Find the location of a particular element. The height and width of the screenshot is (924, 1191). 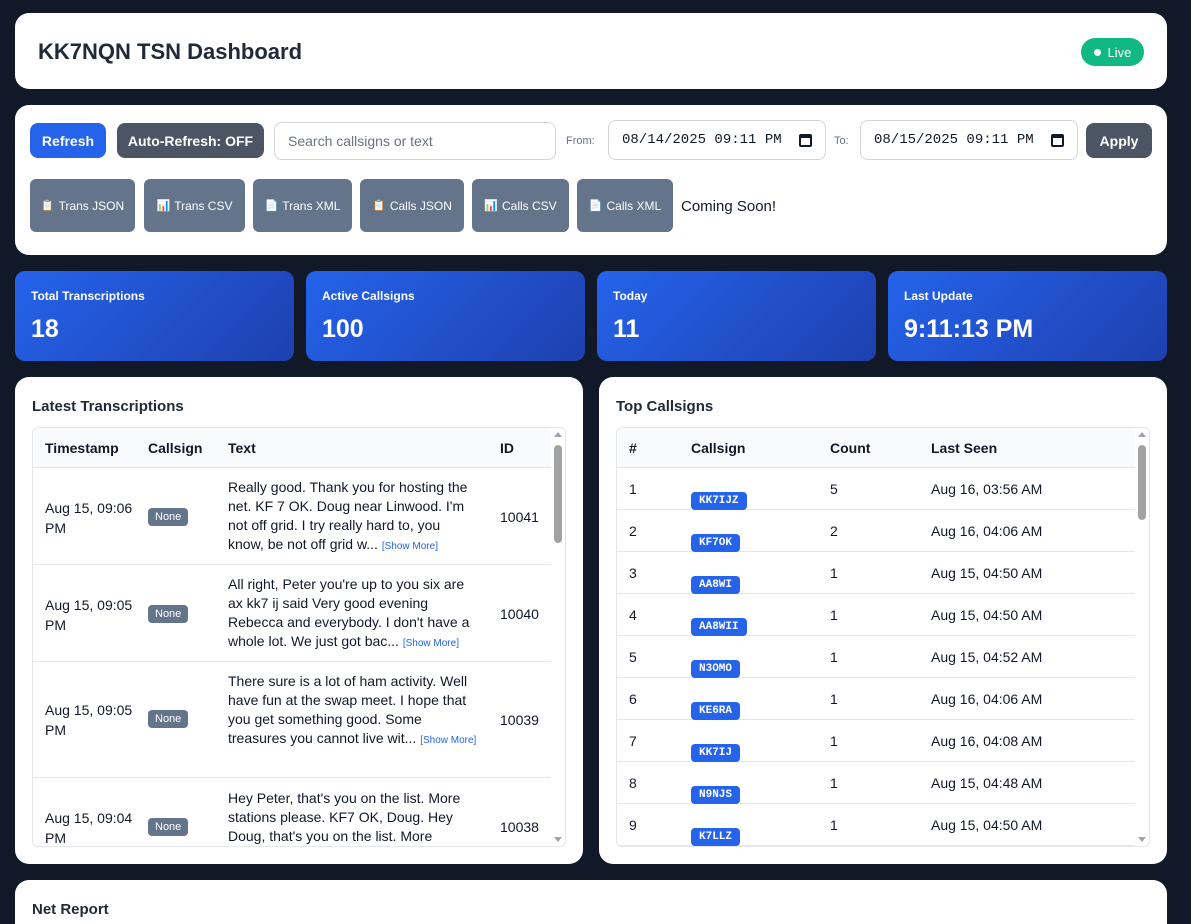

callsign-badge: AA8WII is located at coordinates (719, 627).